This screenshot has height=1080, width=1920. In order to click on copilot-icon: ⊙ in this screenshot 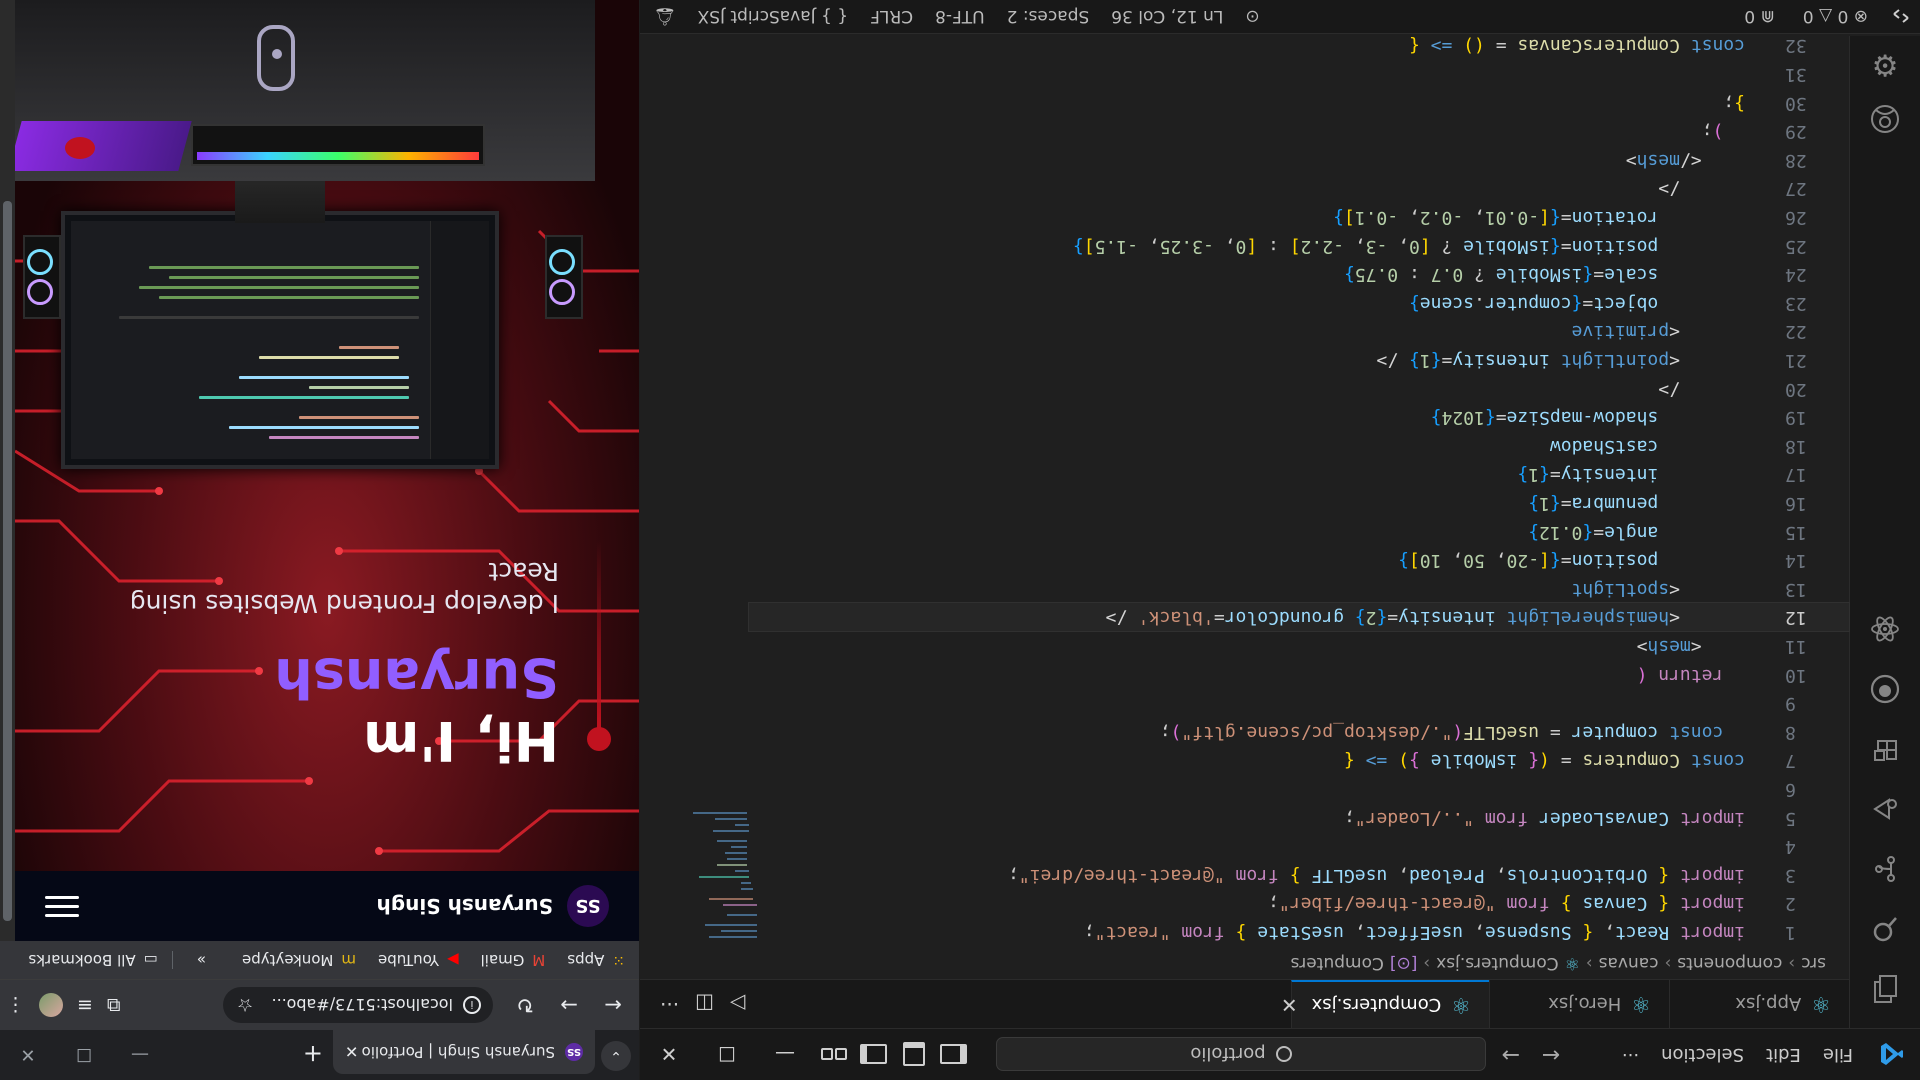, I will do `click(1252, 16)`.